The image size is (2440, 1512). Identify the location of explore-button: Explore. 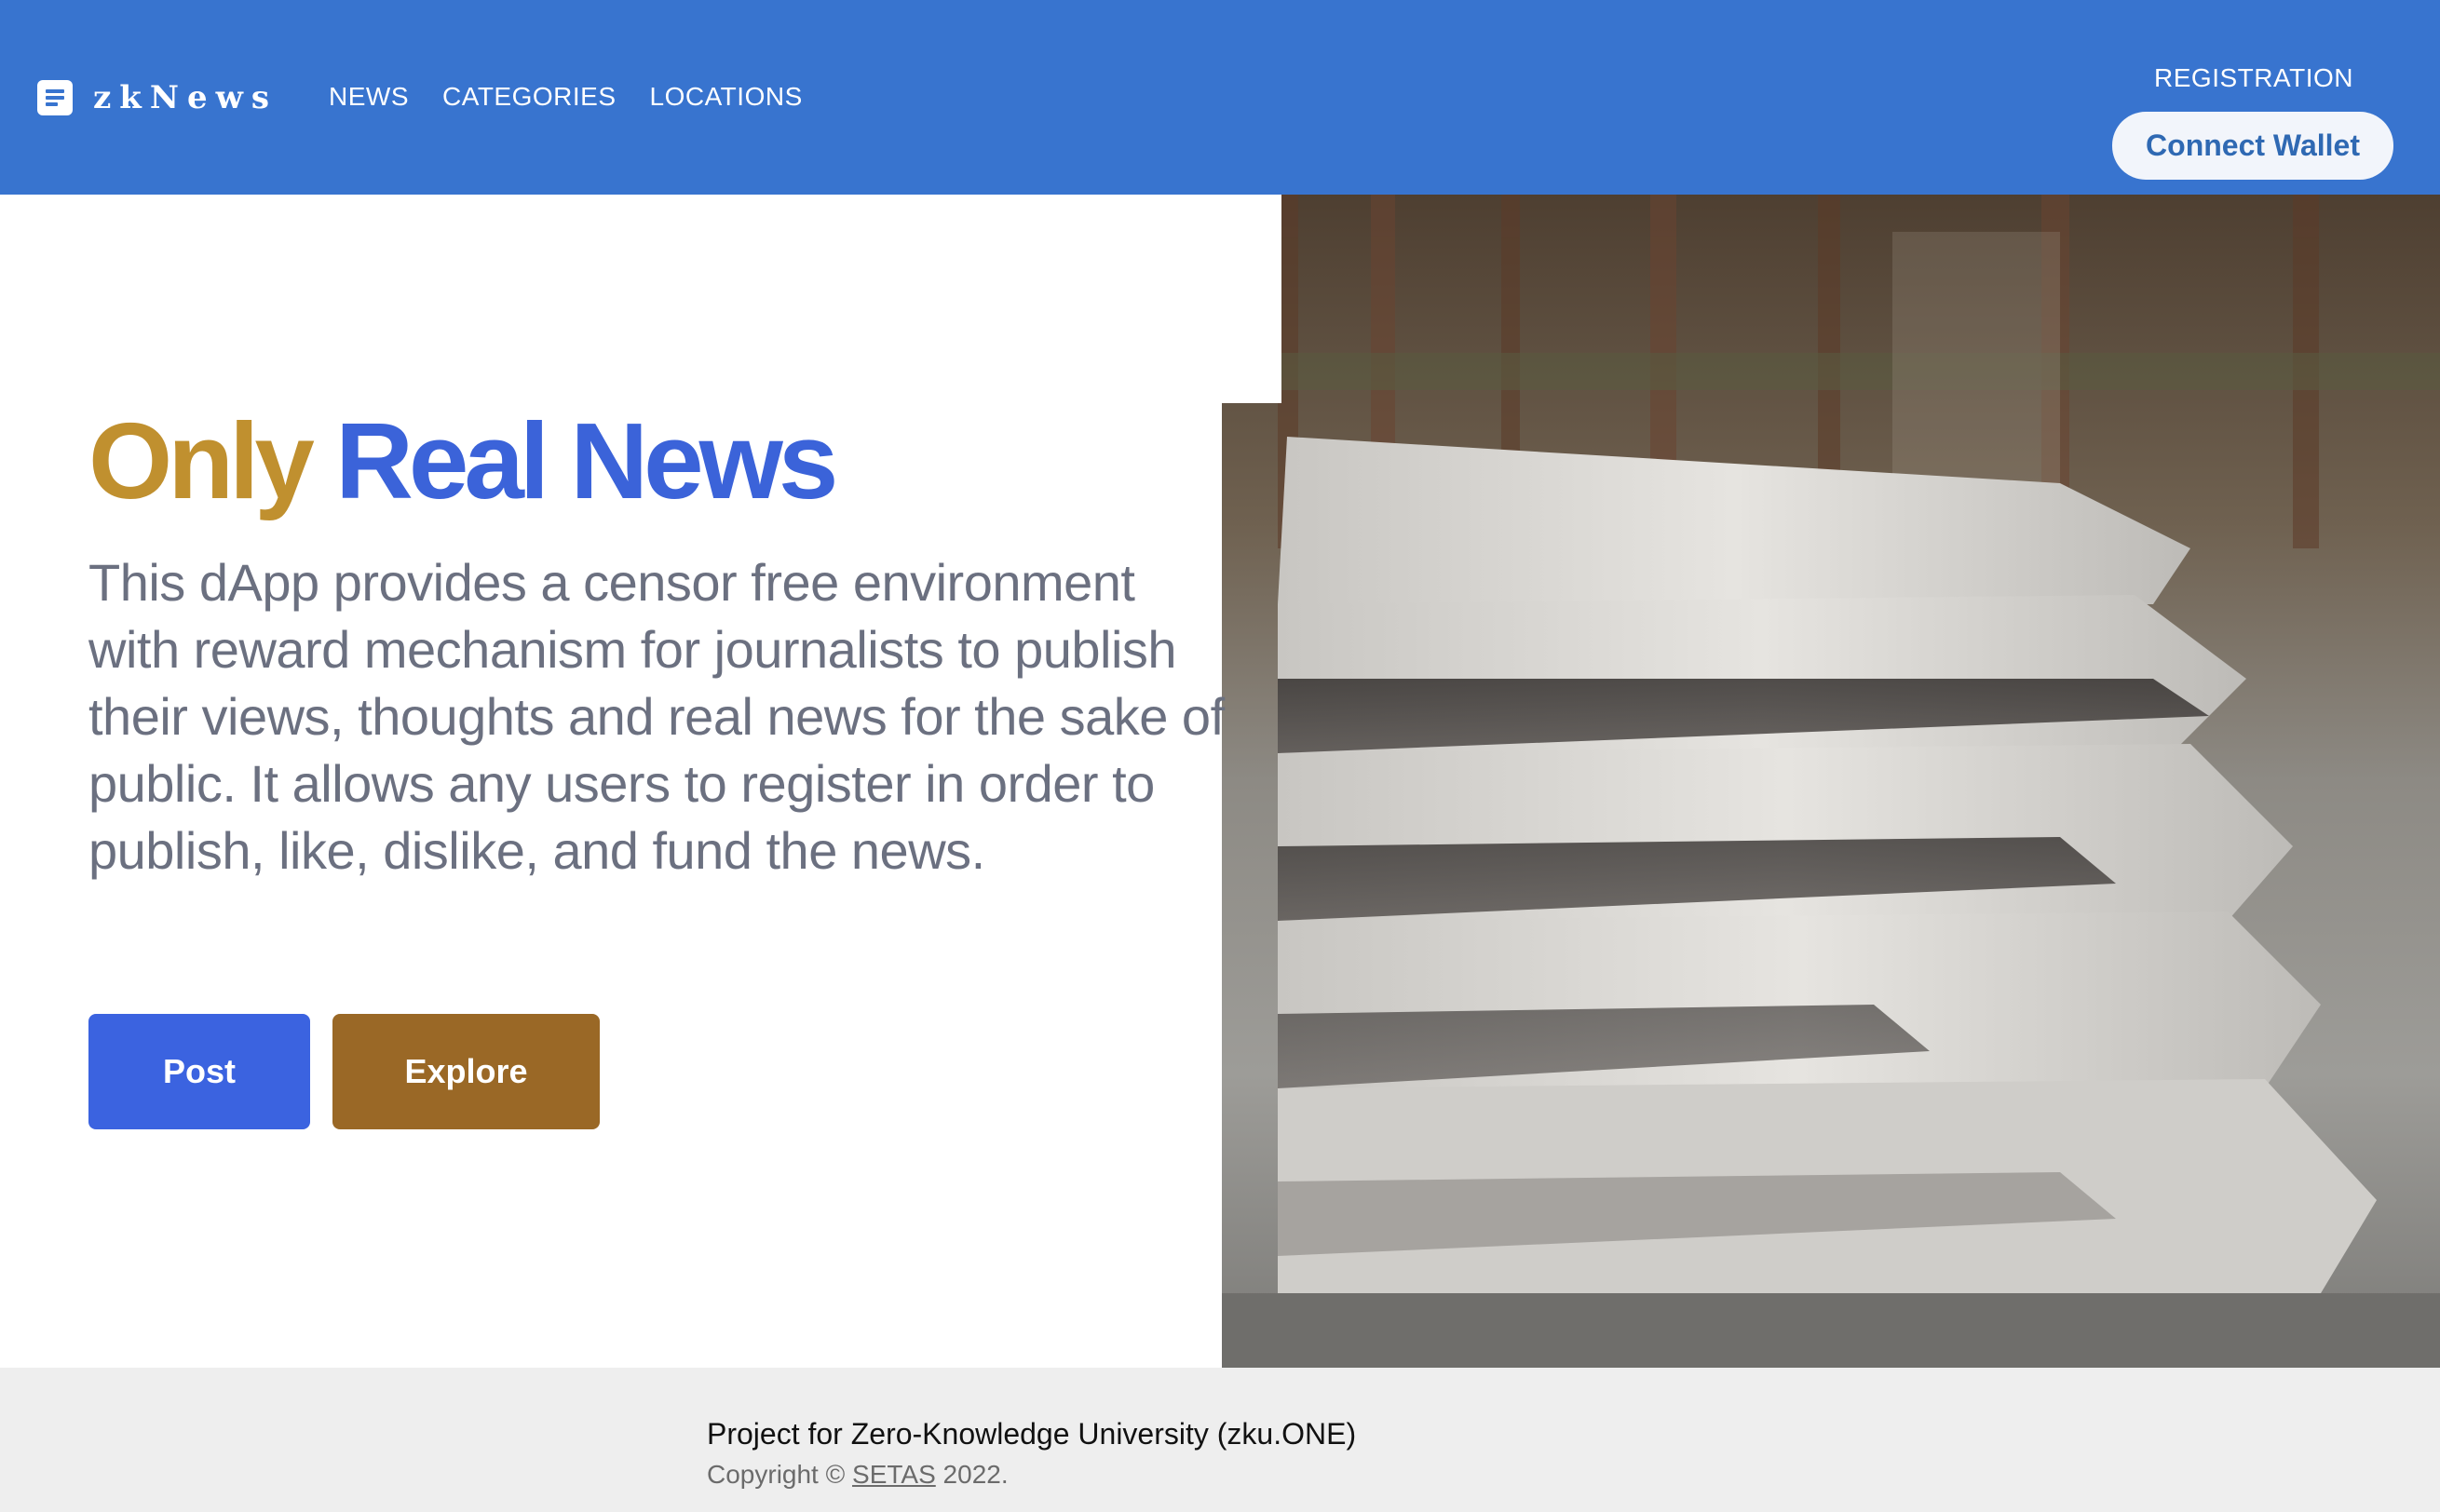
(466, 1071).